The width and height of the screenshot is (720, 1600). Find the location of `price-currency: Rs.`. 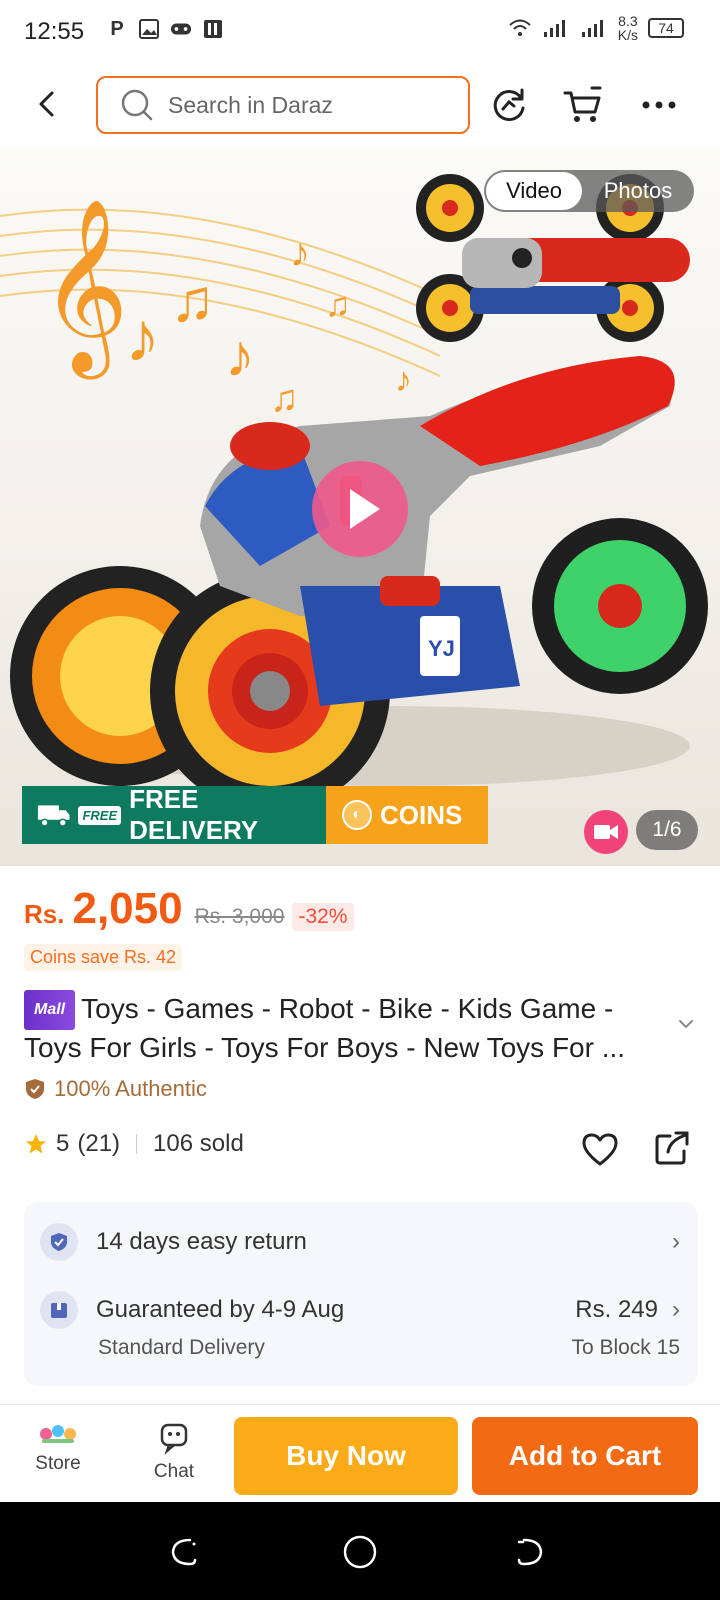

price-currency: Rs. is located at coordinates (44, 914).